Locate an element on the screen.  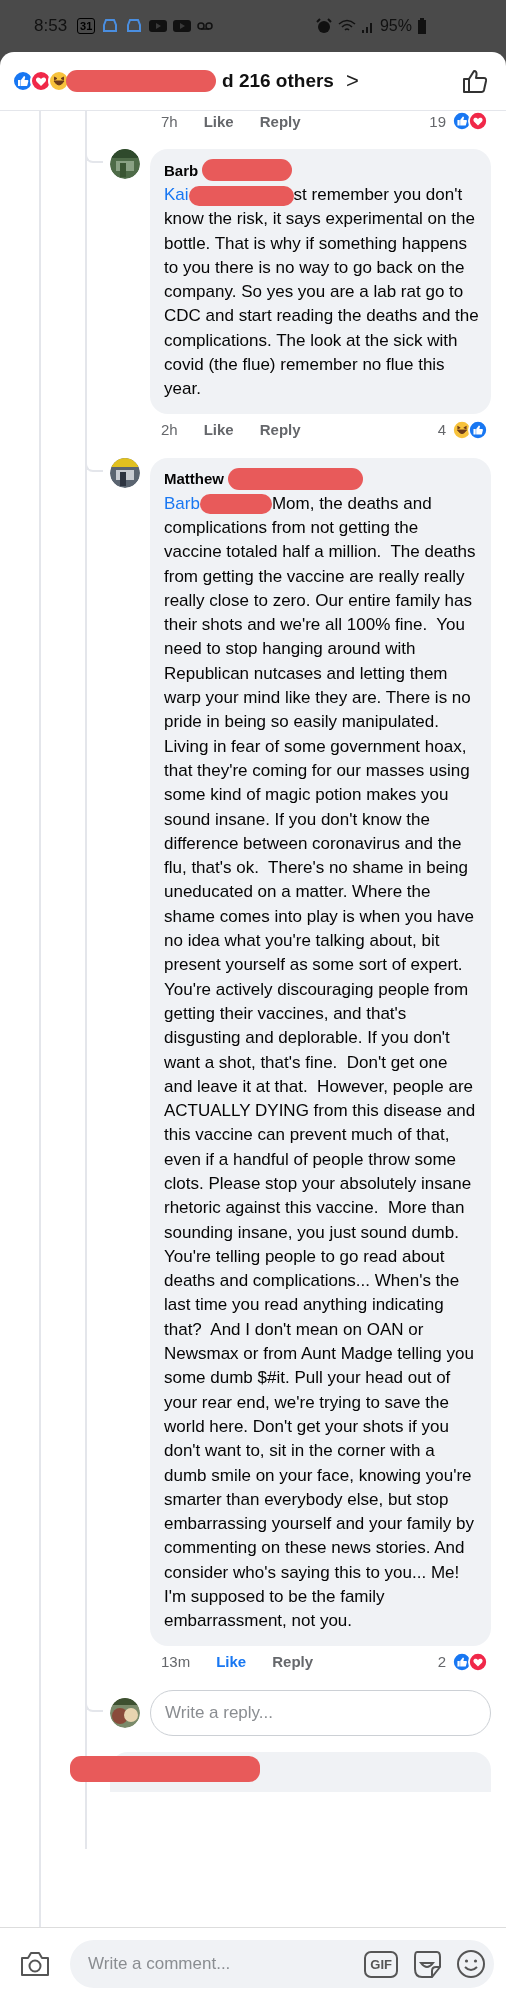
author-name: Matthew is located at coordinates (194, 479).